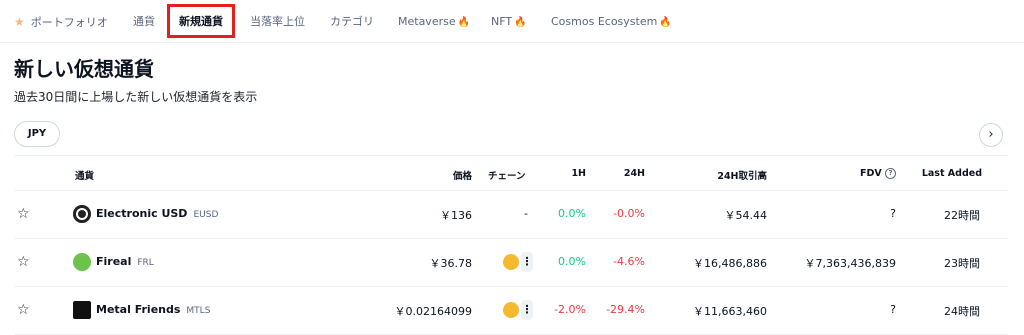  I want to click on scroll-right-button: ›, so click(991, 135).